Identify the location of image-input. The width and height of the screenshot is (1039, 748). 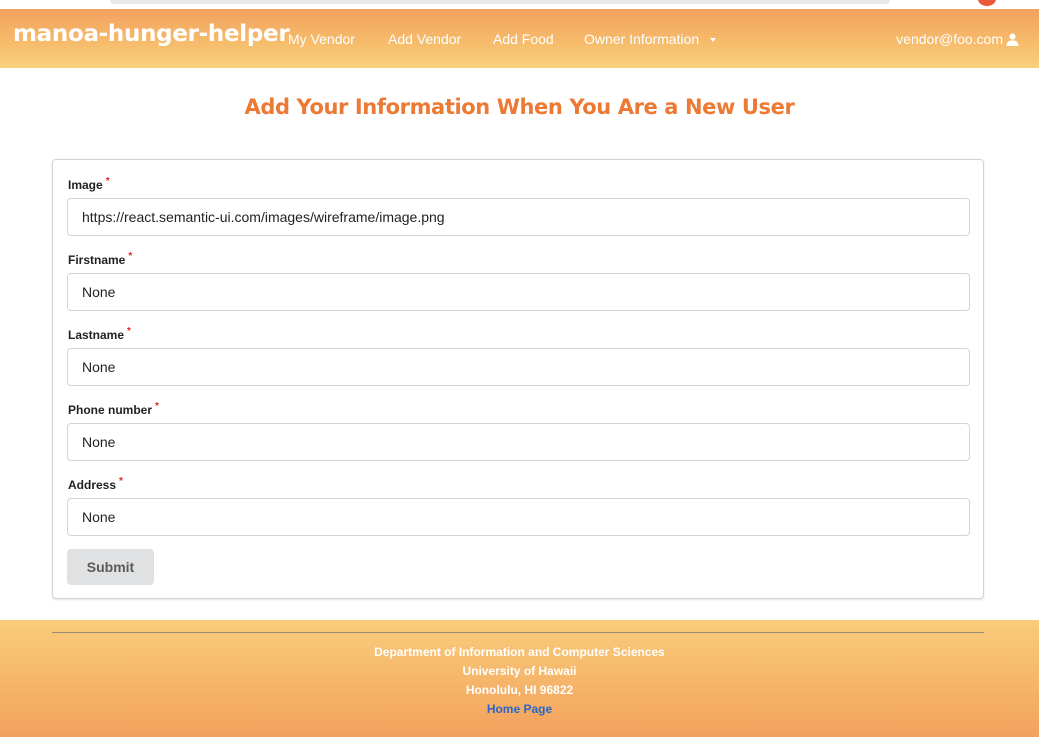
(518, 217).